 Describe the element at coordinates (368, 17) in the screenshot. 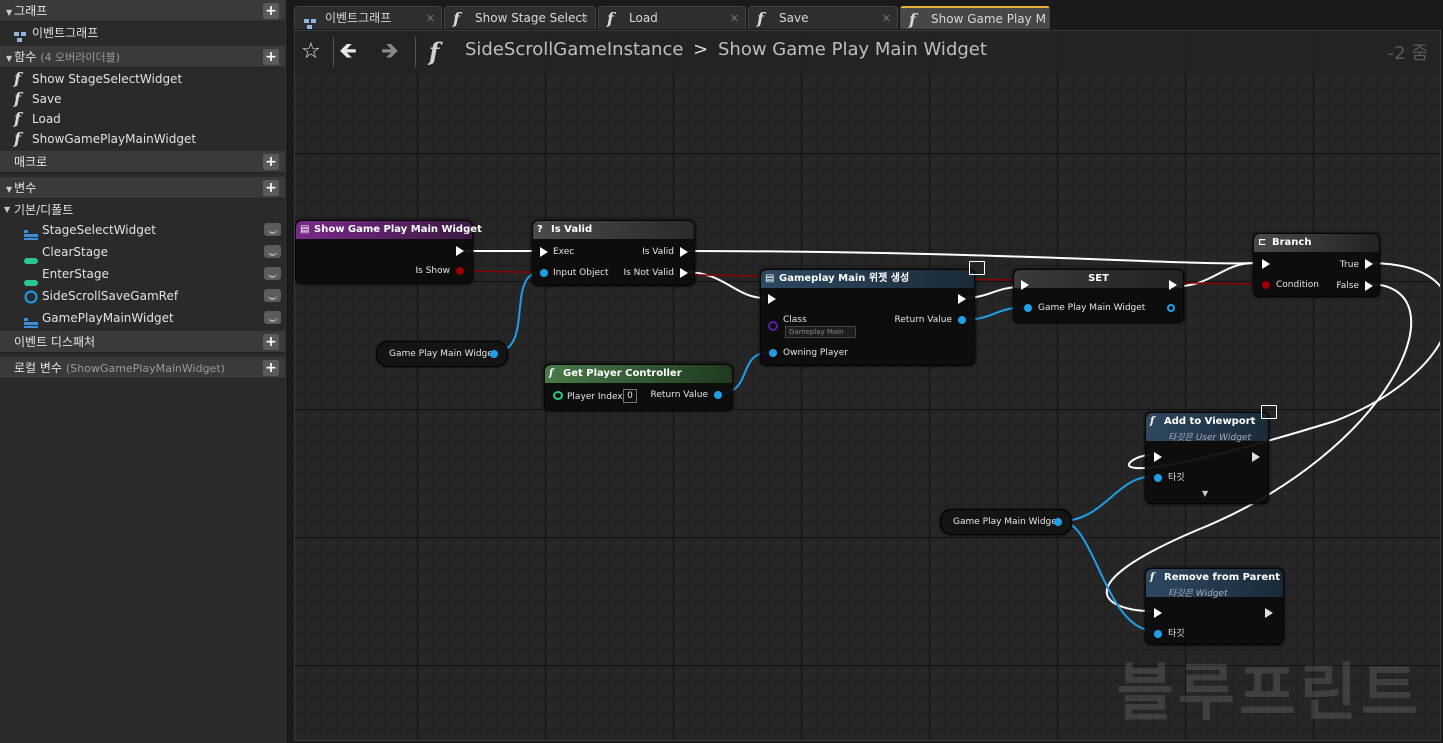

I see `tab-event-graph: 이벤트그래프 ✕` at that location.